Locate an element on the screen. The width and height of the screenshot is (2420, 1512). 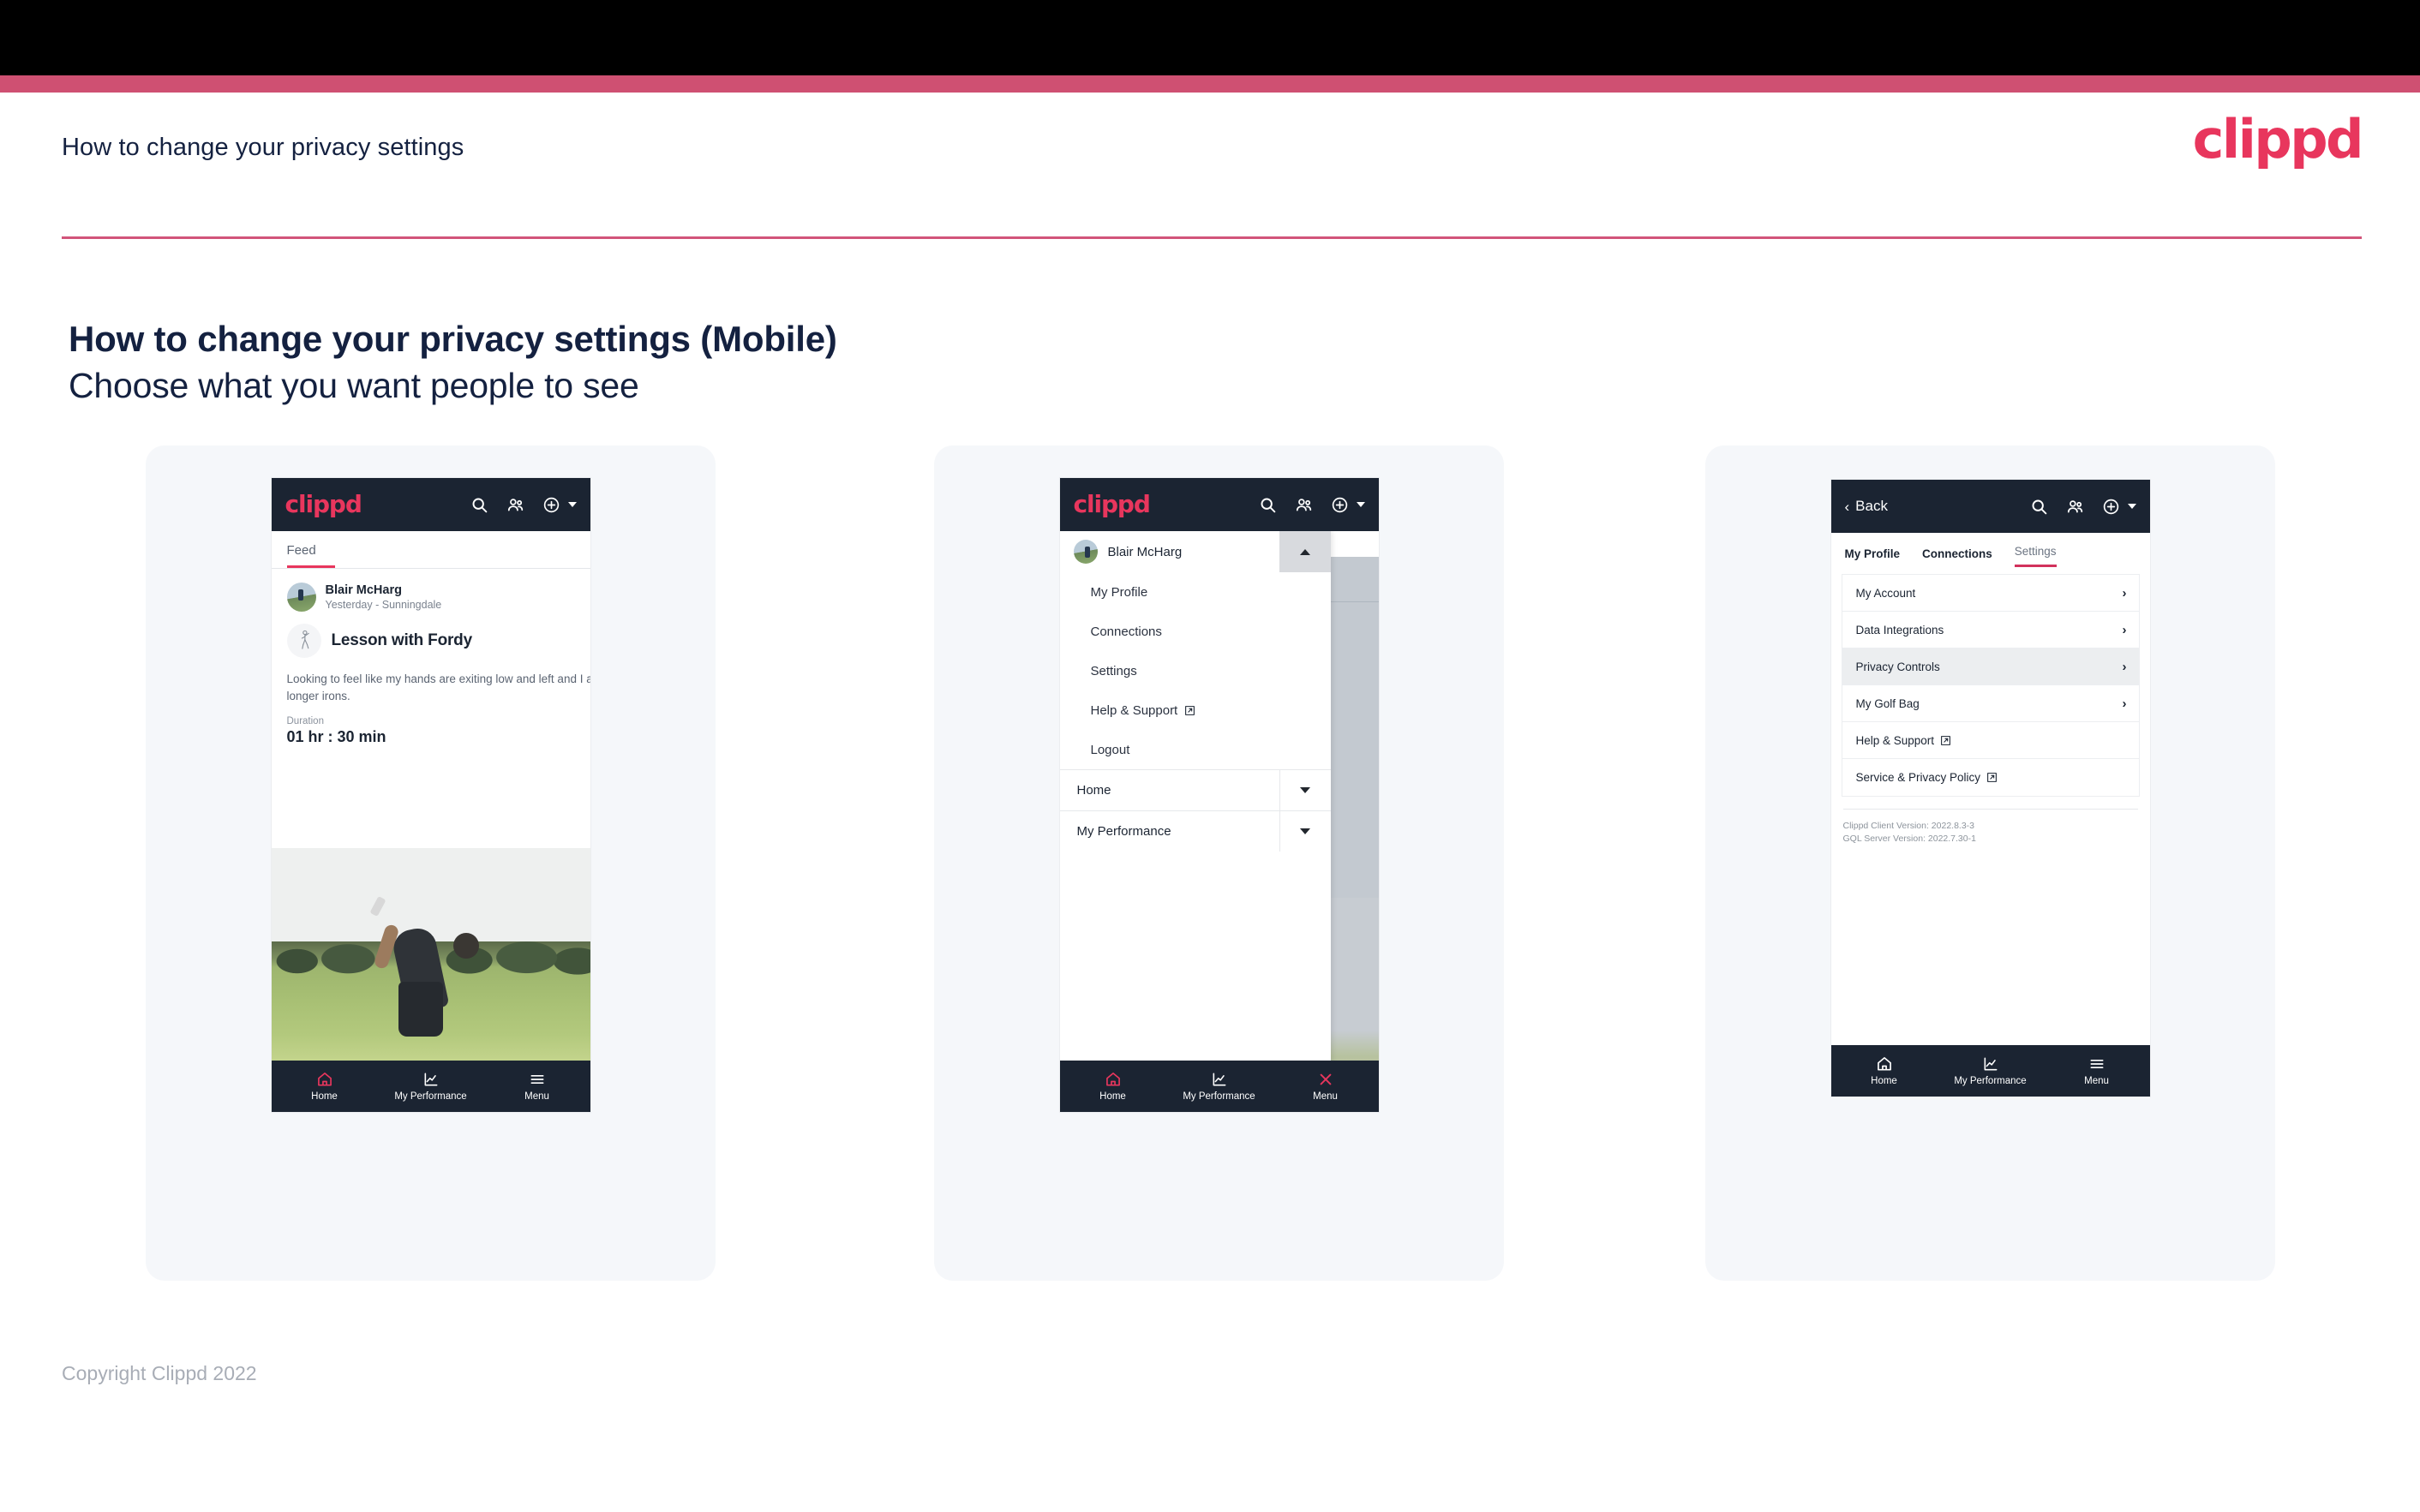
tab-my-profile: My Profile is located at coordinates (1873, 557).